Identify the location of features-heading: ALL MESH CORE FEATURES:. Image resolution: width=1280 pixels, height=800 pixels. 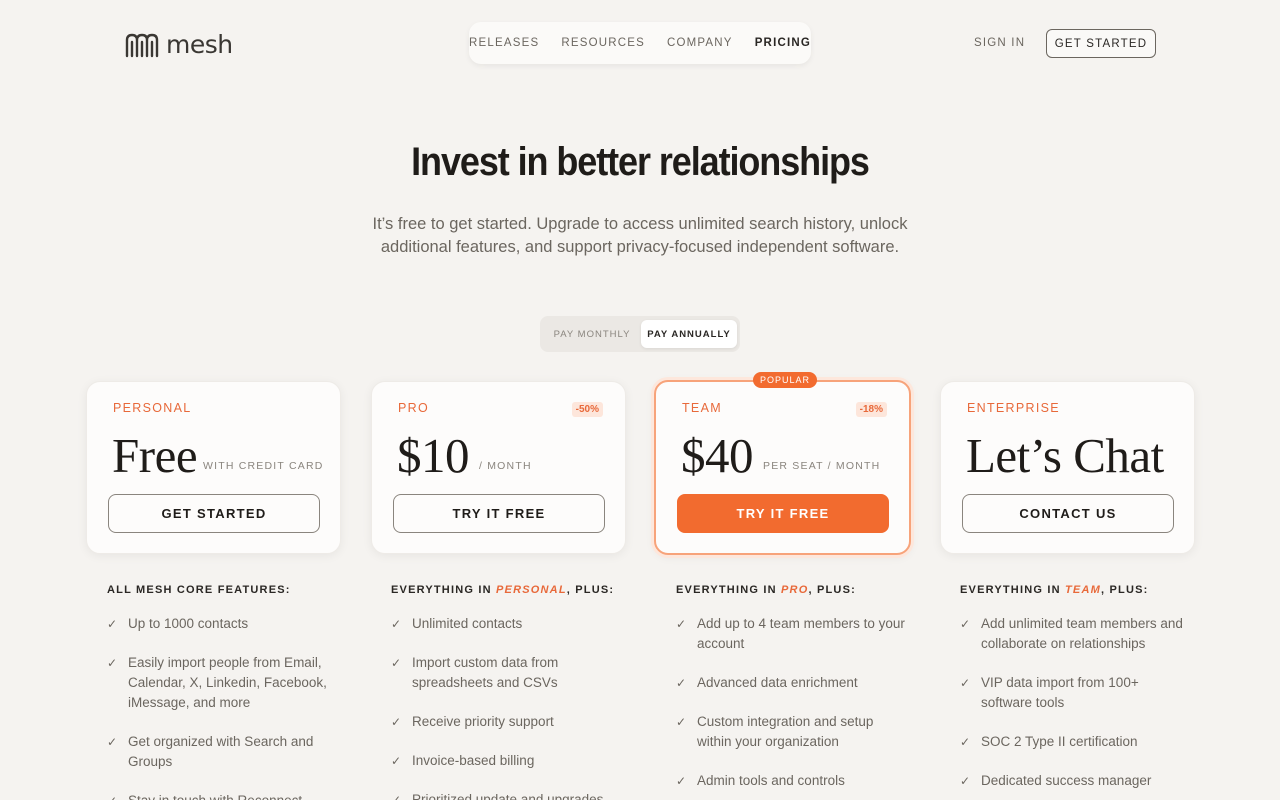
(221, 590).